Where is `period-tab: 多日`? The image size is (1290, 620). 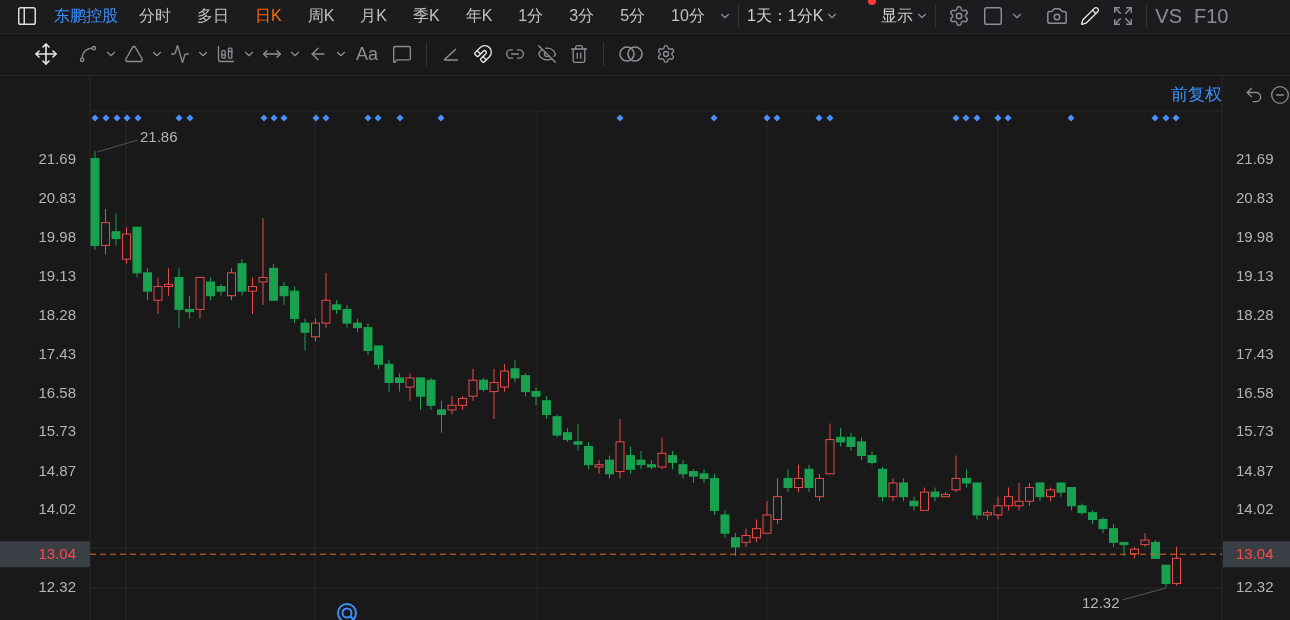 period-tab: 多日 is located at coordinates (213, 16).